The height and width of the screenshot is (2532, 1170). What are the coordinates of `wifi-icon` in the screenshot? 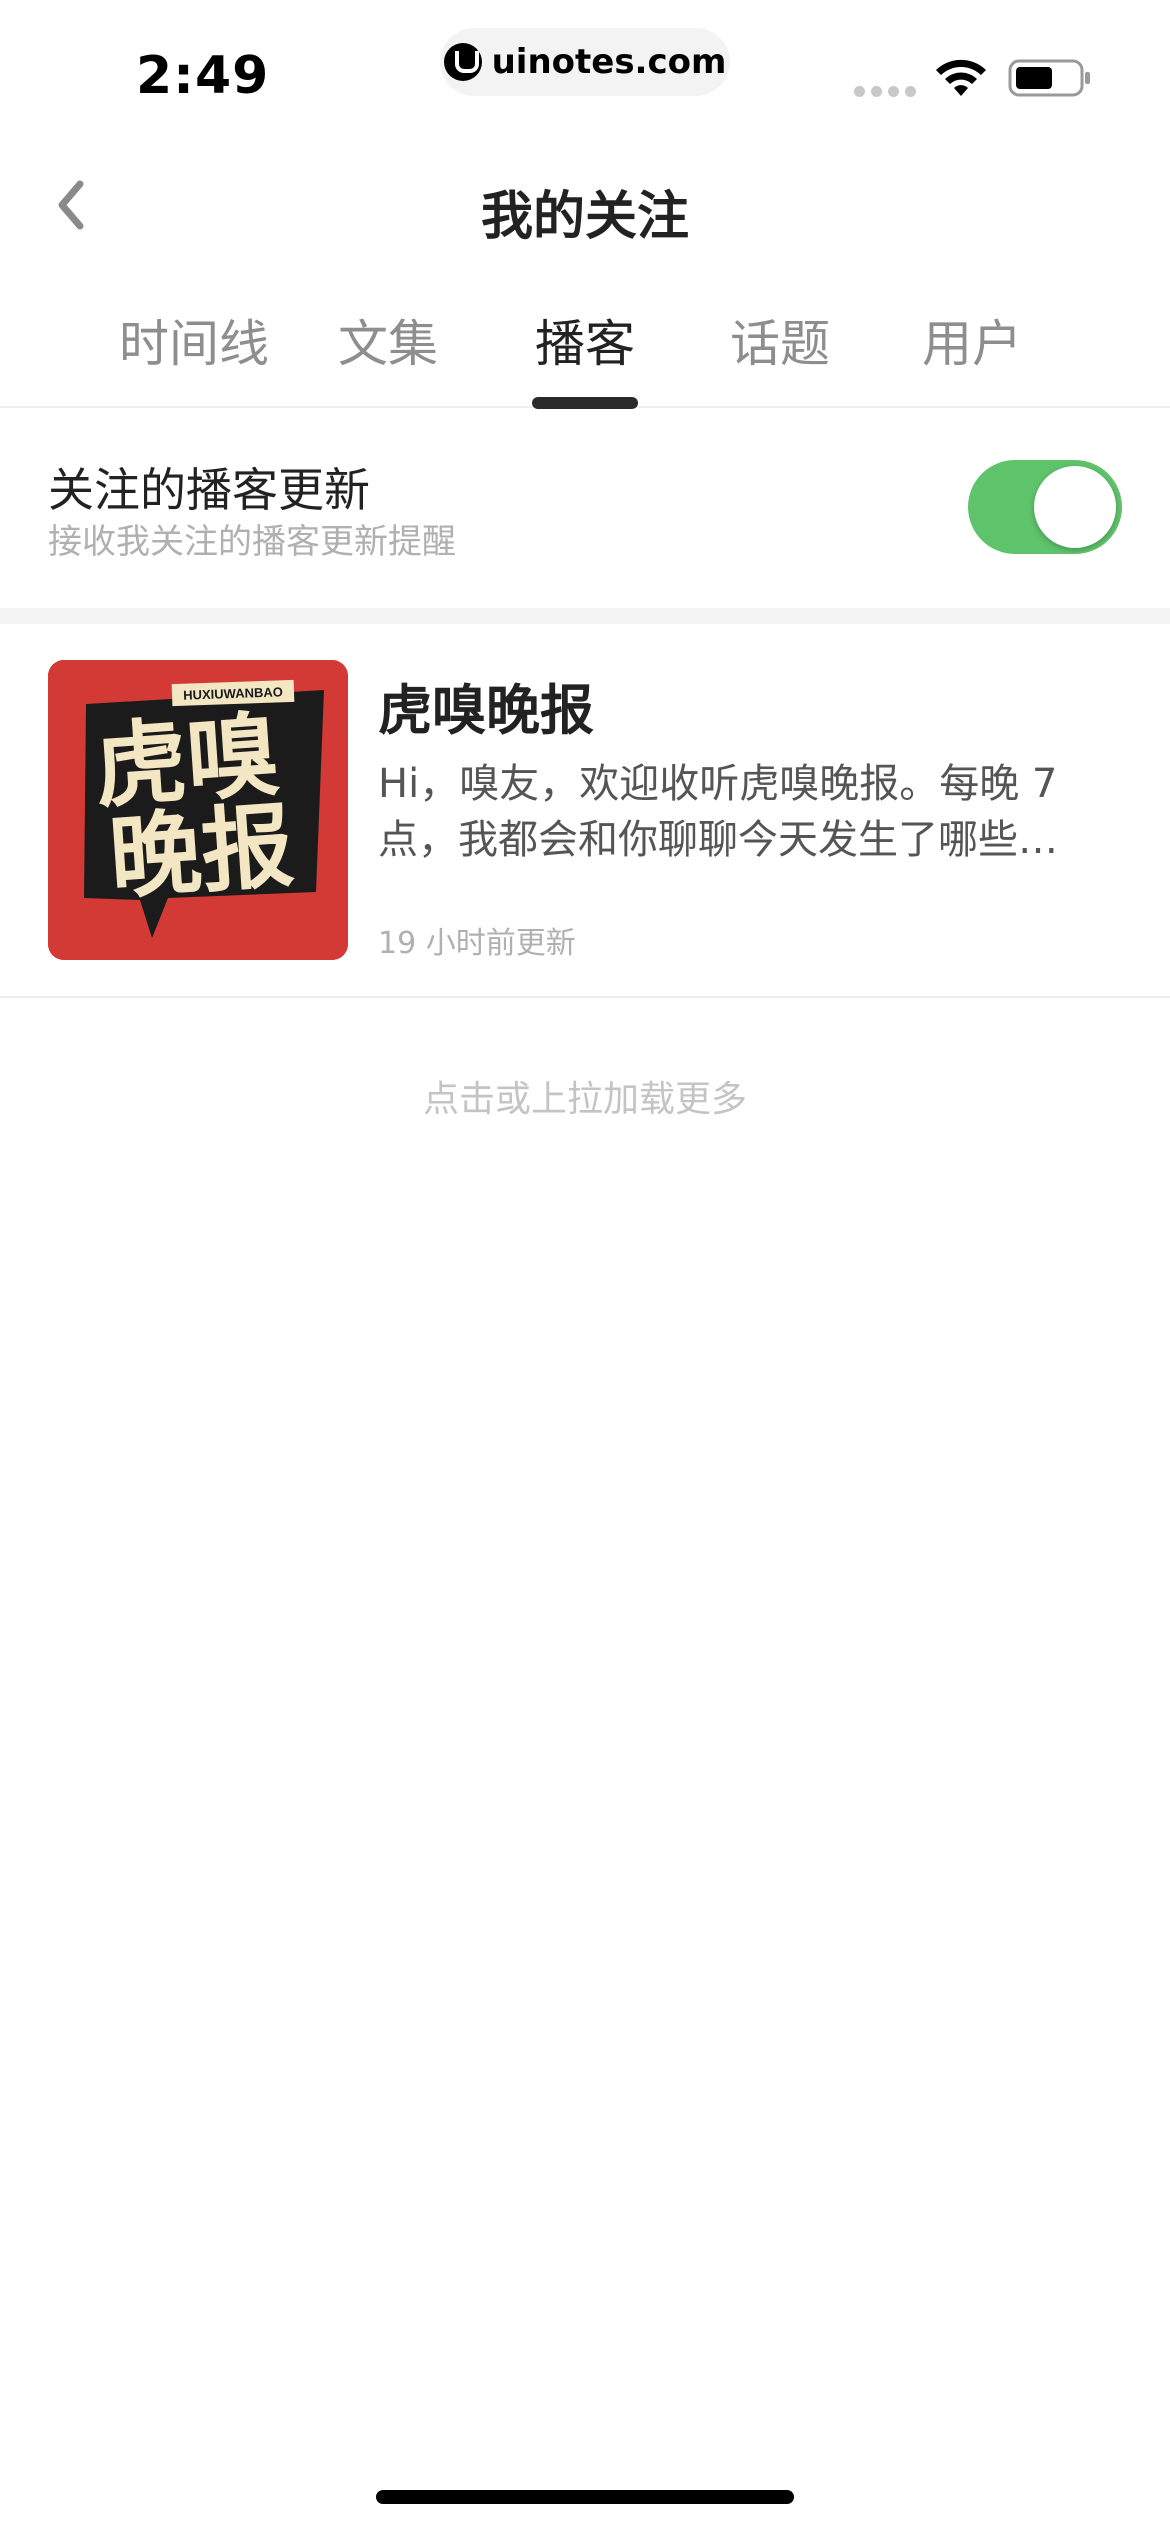 It's located at (961, 77).